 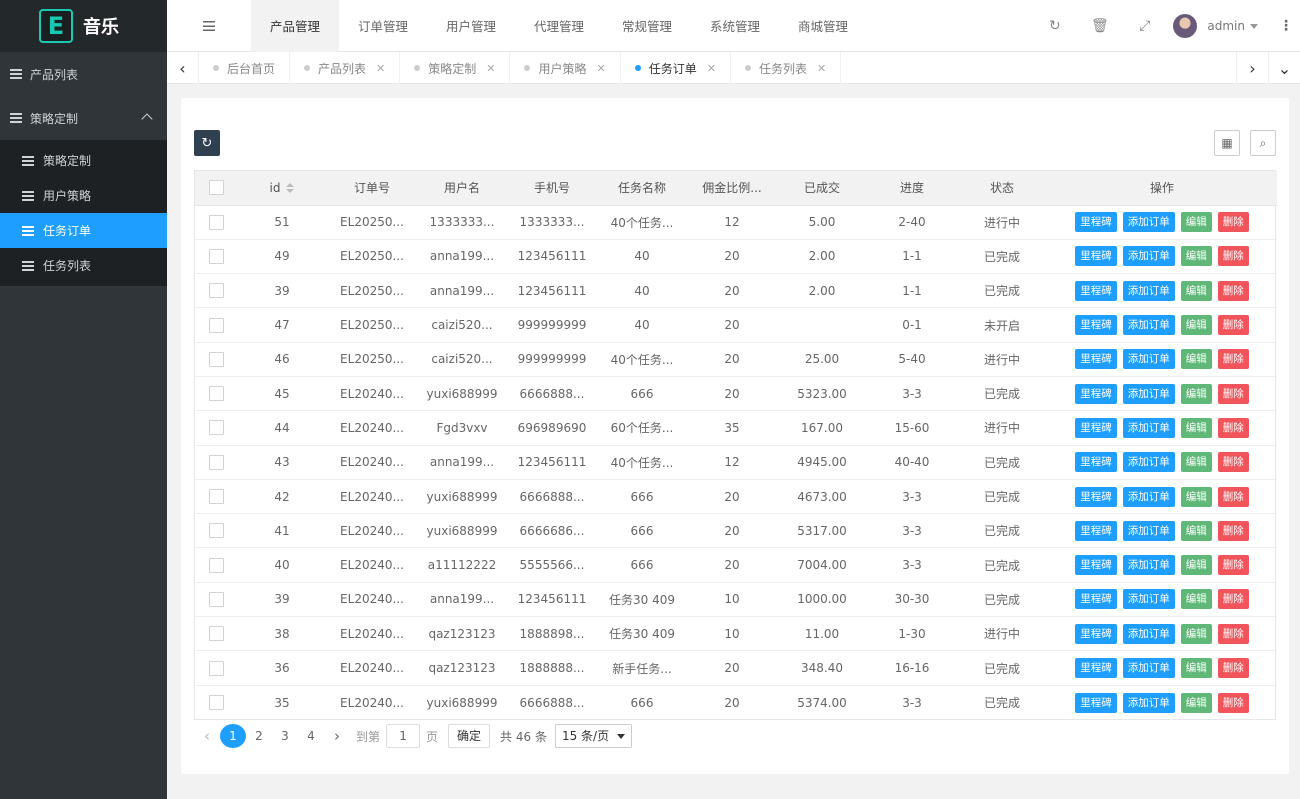 I want to click on prev-page-icon: ‹, so click(x=207, y=736).